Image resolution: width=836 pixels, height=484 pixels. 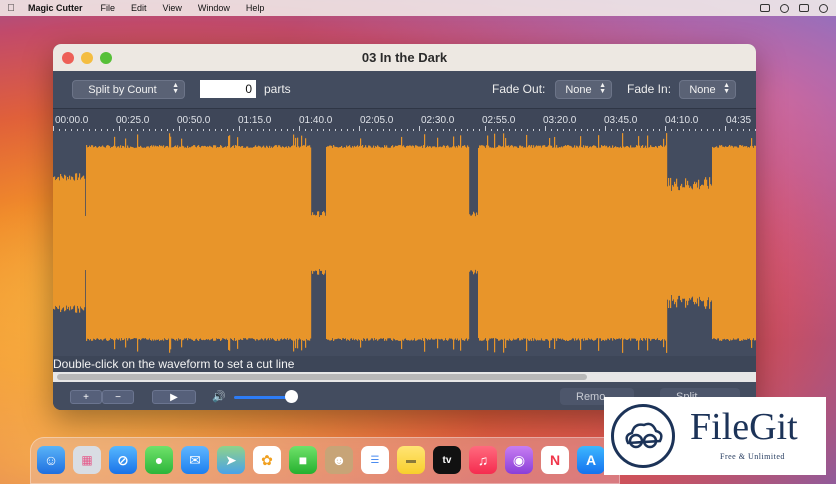 I want to click on launchpad-icon: ▦, so click(x=87, y=460).